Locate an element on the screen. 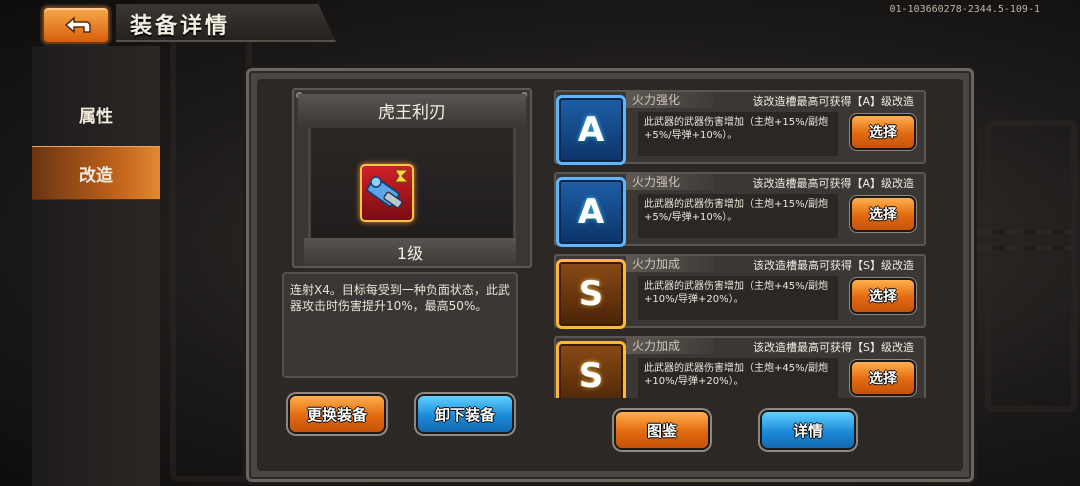  weapon-name-bar: 虎王利刃 is located at coordinates (412, 110).